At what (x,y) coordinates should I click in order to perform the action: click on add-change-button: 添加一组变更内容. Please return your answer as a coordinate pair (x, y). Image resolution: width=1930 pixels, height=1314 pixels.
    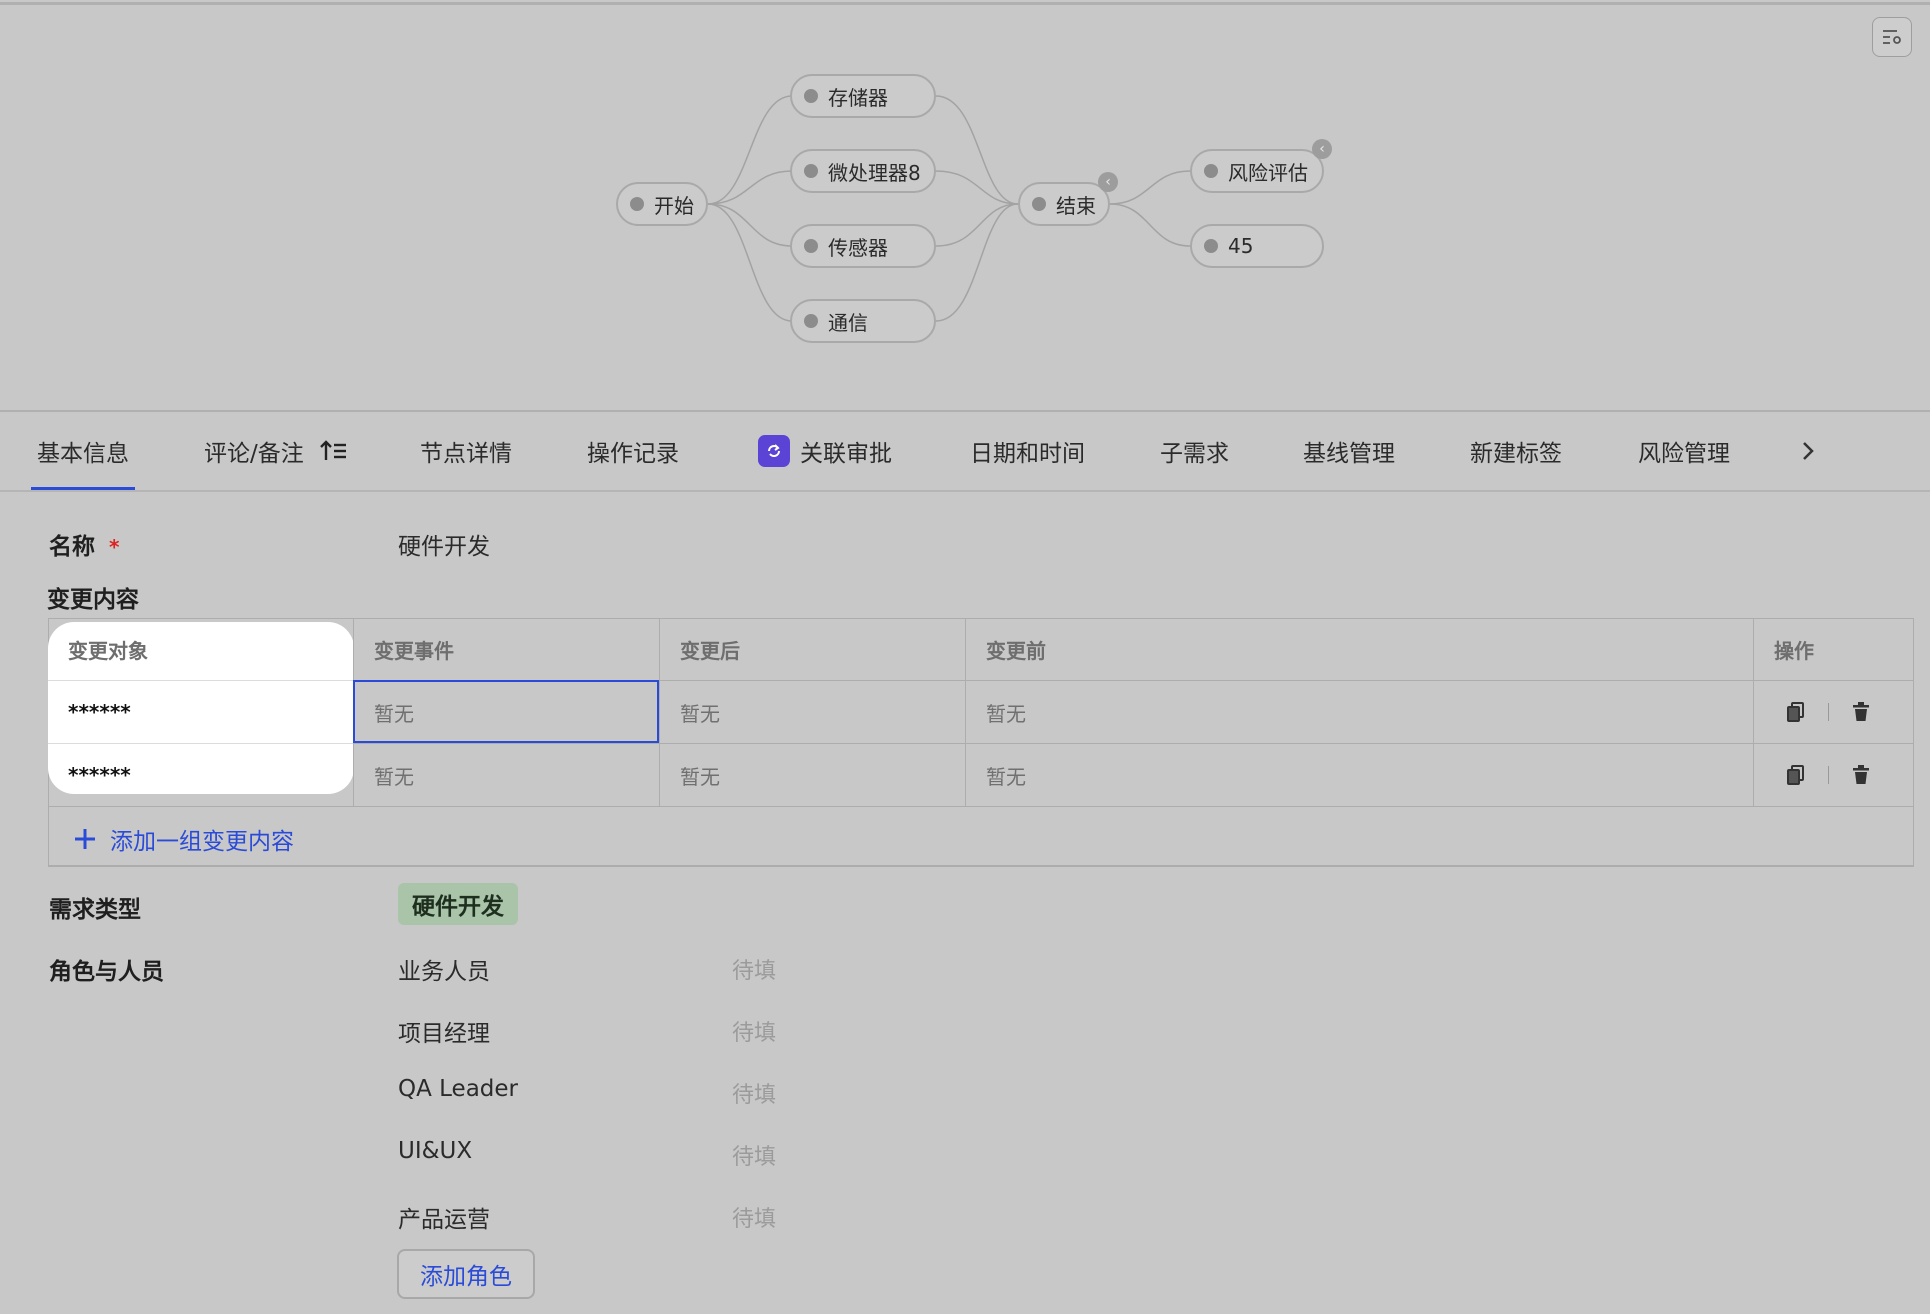
    Looking at the image, I should click on (183, 839).